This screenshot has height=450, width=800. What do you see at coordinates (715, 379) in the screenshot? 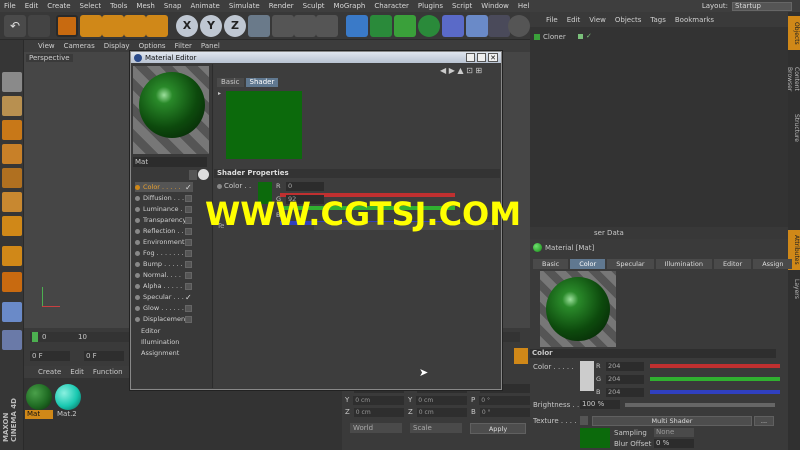
I see `attr-g-slider` at bounding box center [715, 379].